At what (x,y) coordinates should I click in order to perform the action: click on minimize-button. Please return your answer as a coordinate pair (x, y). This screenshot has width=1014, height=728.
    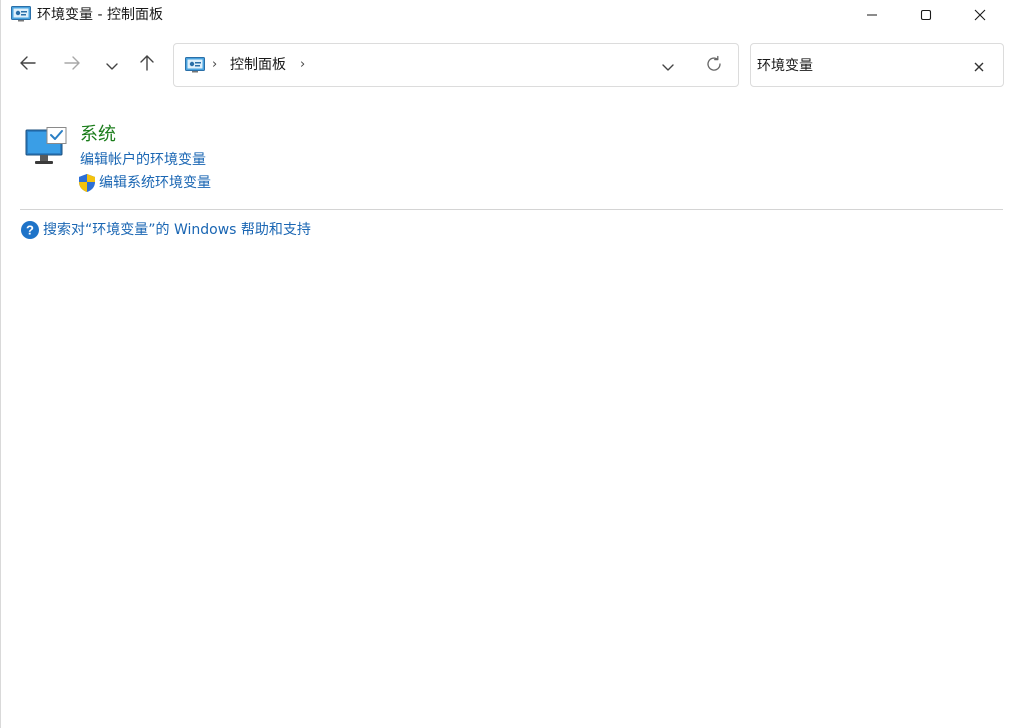
    Looking at the image, I should click on (872, 15).